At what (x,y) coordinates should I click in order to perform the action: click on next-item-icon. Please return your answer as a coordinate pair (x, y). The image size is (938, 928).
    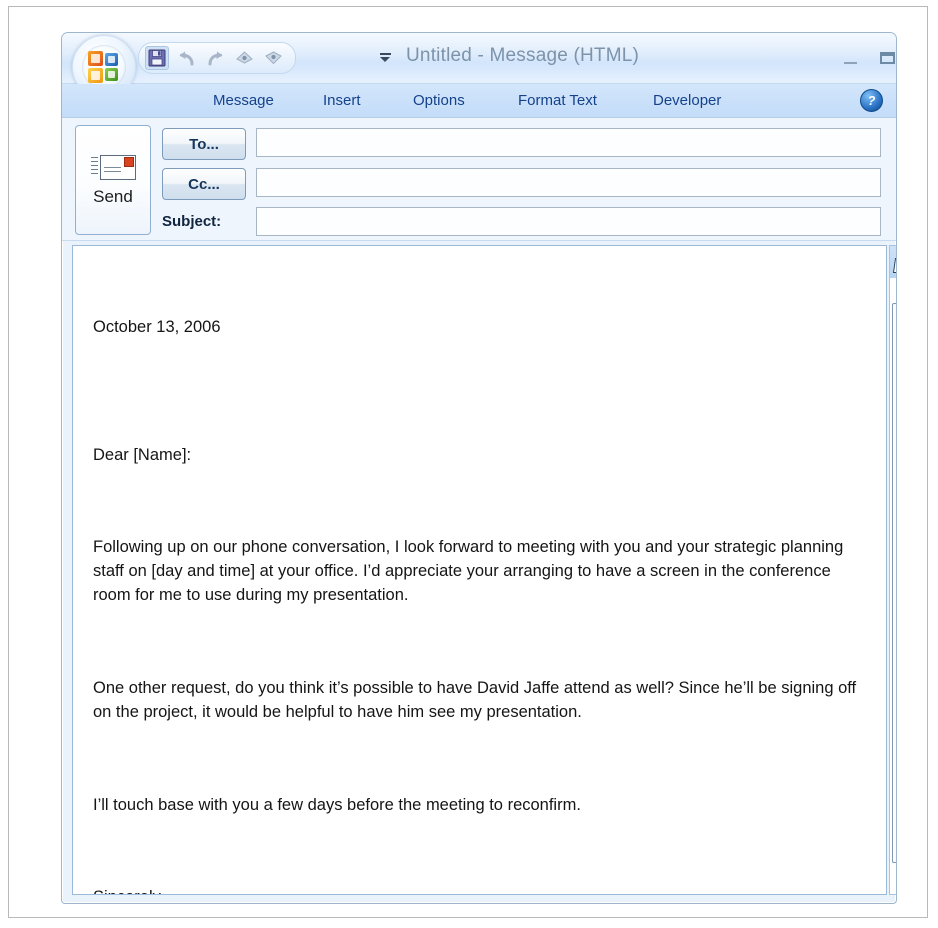
    Looking at the image, I should click on (273, 58).